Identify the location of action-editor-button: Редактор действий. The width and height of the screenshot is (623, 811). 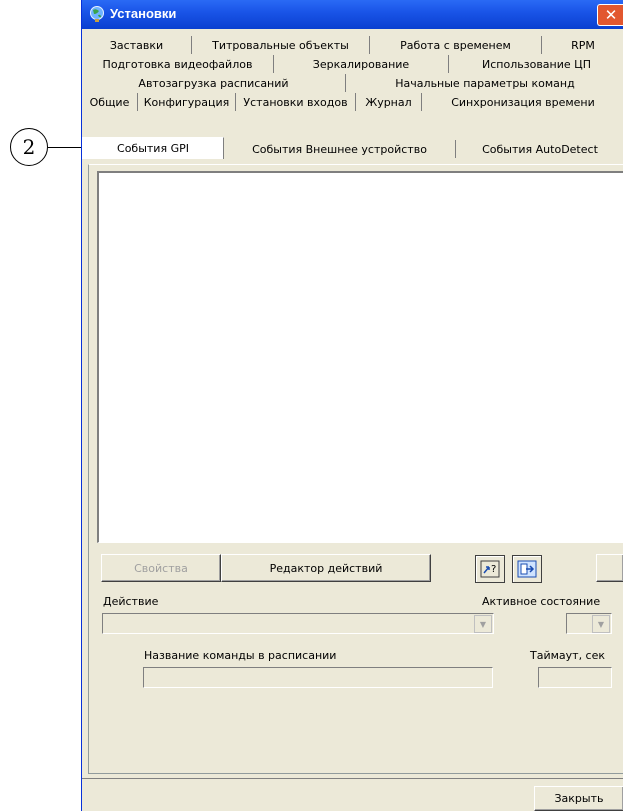
(326, 568).